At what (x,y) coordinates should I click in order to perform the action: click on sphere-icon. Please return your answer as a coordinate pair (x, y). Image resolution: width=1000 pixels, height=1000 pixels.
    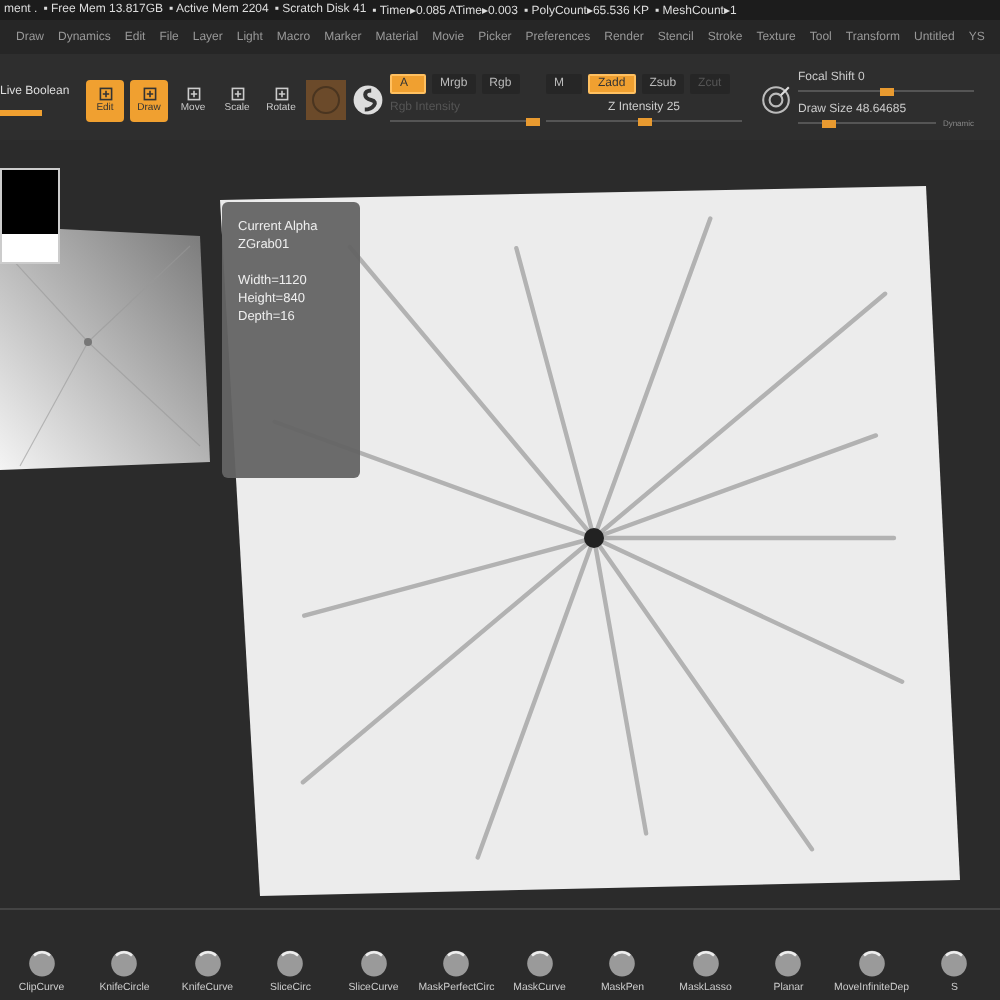
    Looking at the image, I should click on (368, 100).